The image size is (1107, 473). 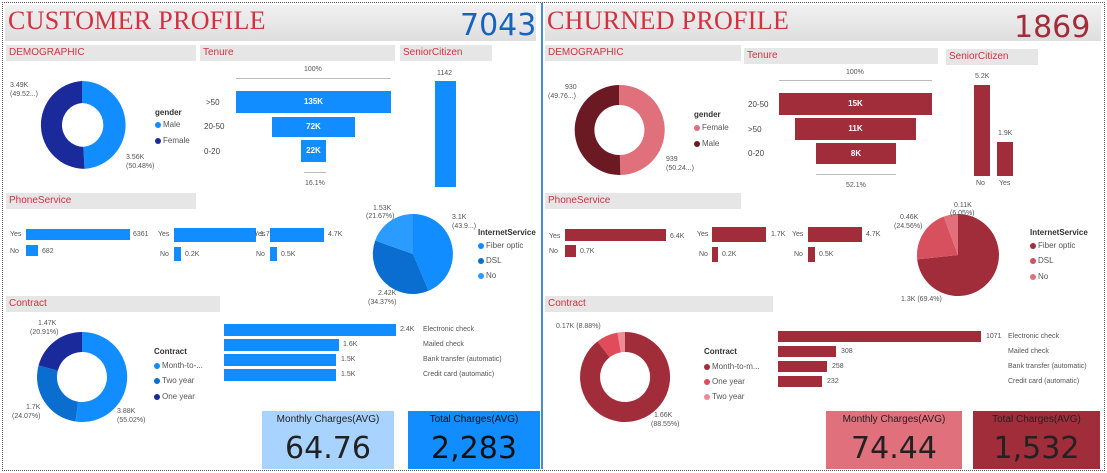 I want to click on legend-label: Male, so click(x=172, y=124).